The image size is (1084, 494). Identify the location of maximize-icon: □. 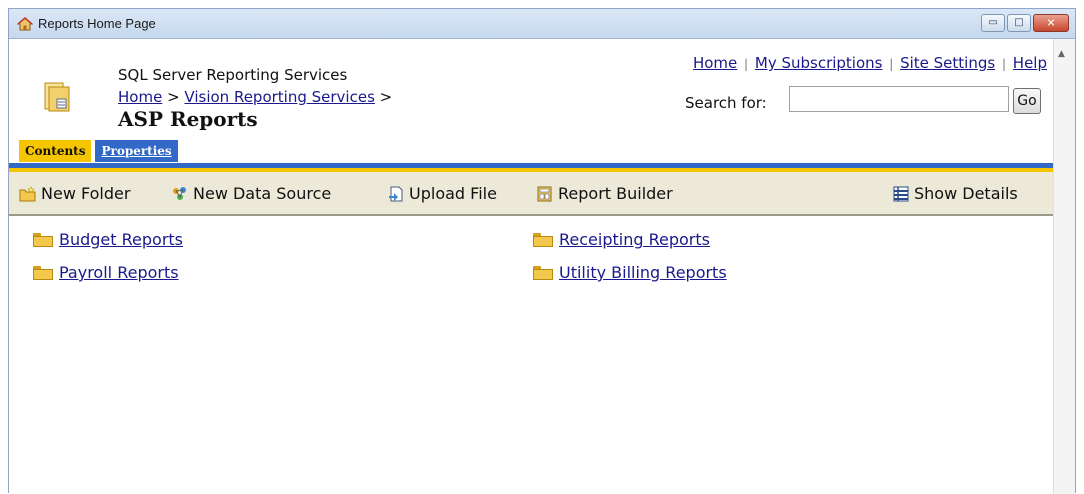
(1019, 22).